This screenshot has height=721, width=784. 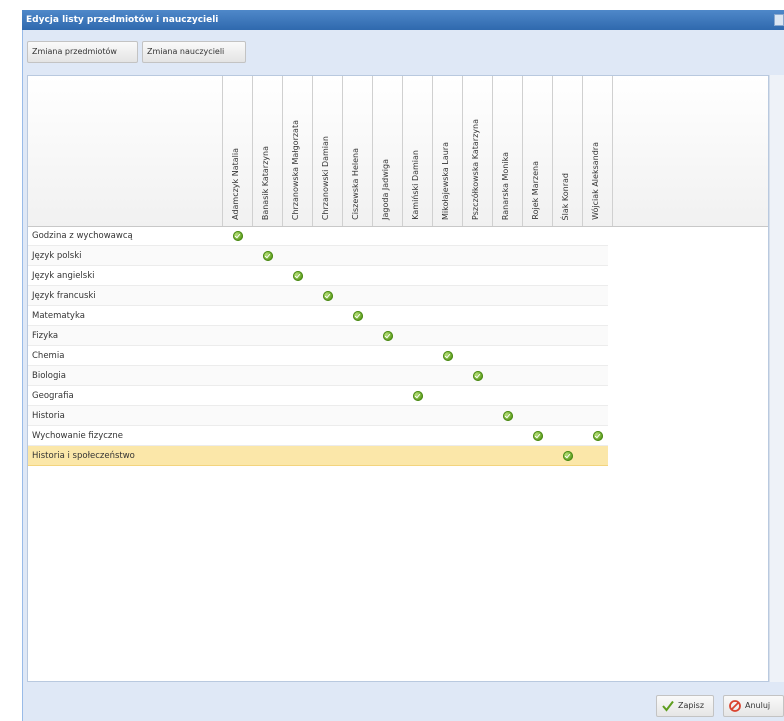 I want to click on subject-row: Godzina z wychowawcą, so click(x=318, y=236).